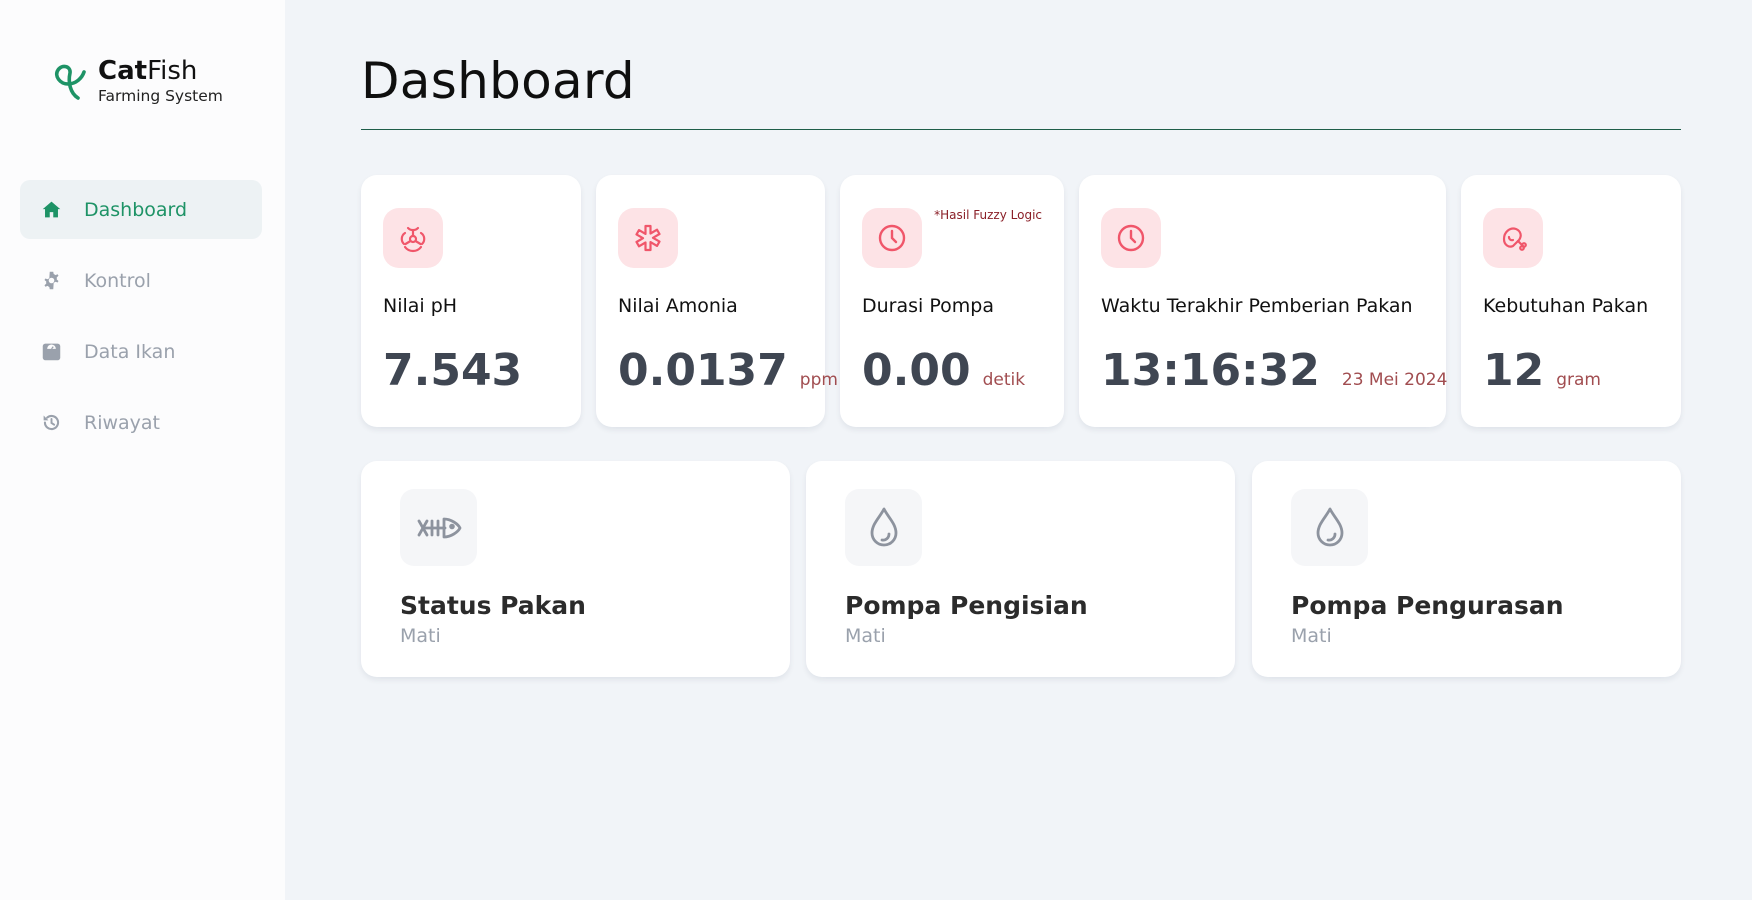 Image resolution: width=1752 pixels, height=900 pixels. I want to click on catfish-logo-icon, so click(70, 82).